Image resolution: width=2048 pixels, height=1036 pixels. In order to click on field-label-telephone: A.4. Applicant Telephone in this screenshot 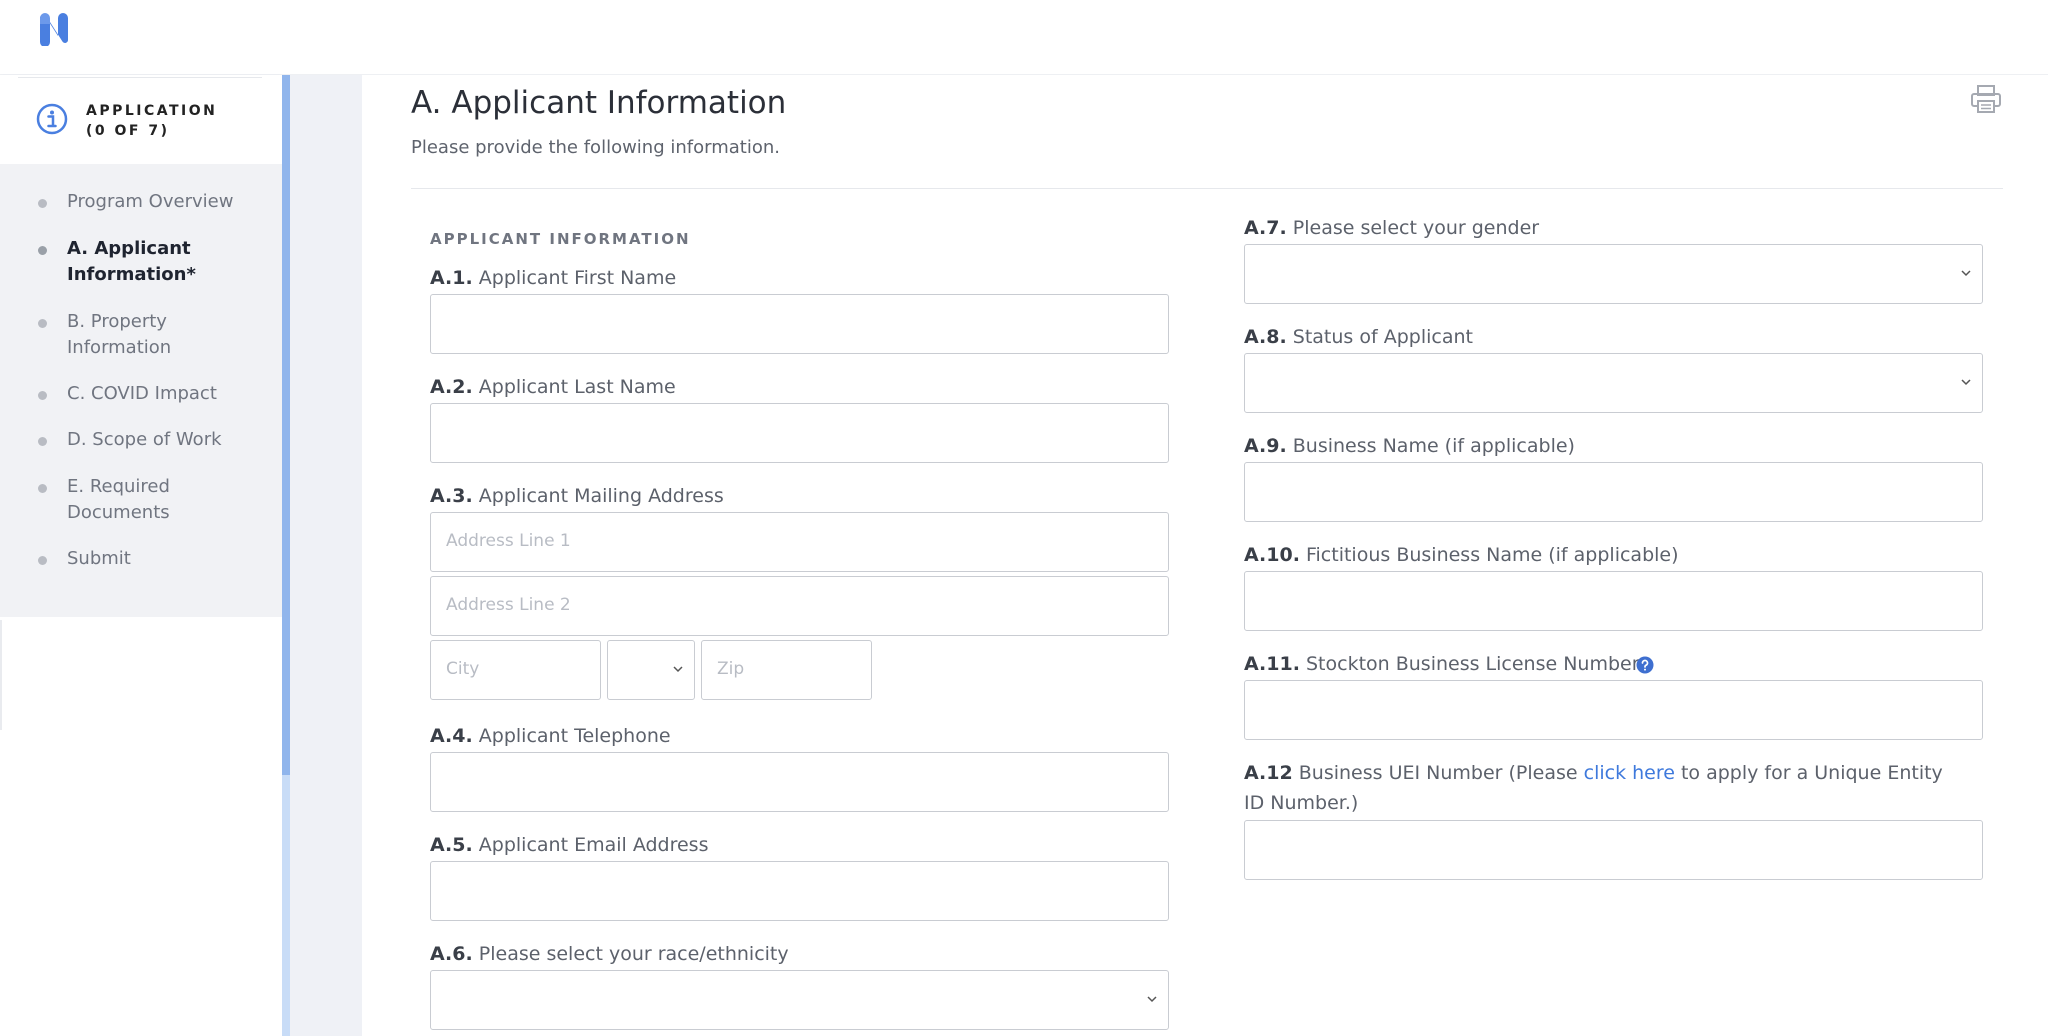, I will do `click(550, 736)`.